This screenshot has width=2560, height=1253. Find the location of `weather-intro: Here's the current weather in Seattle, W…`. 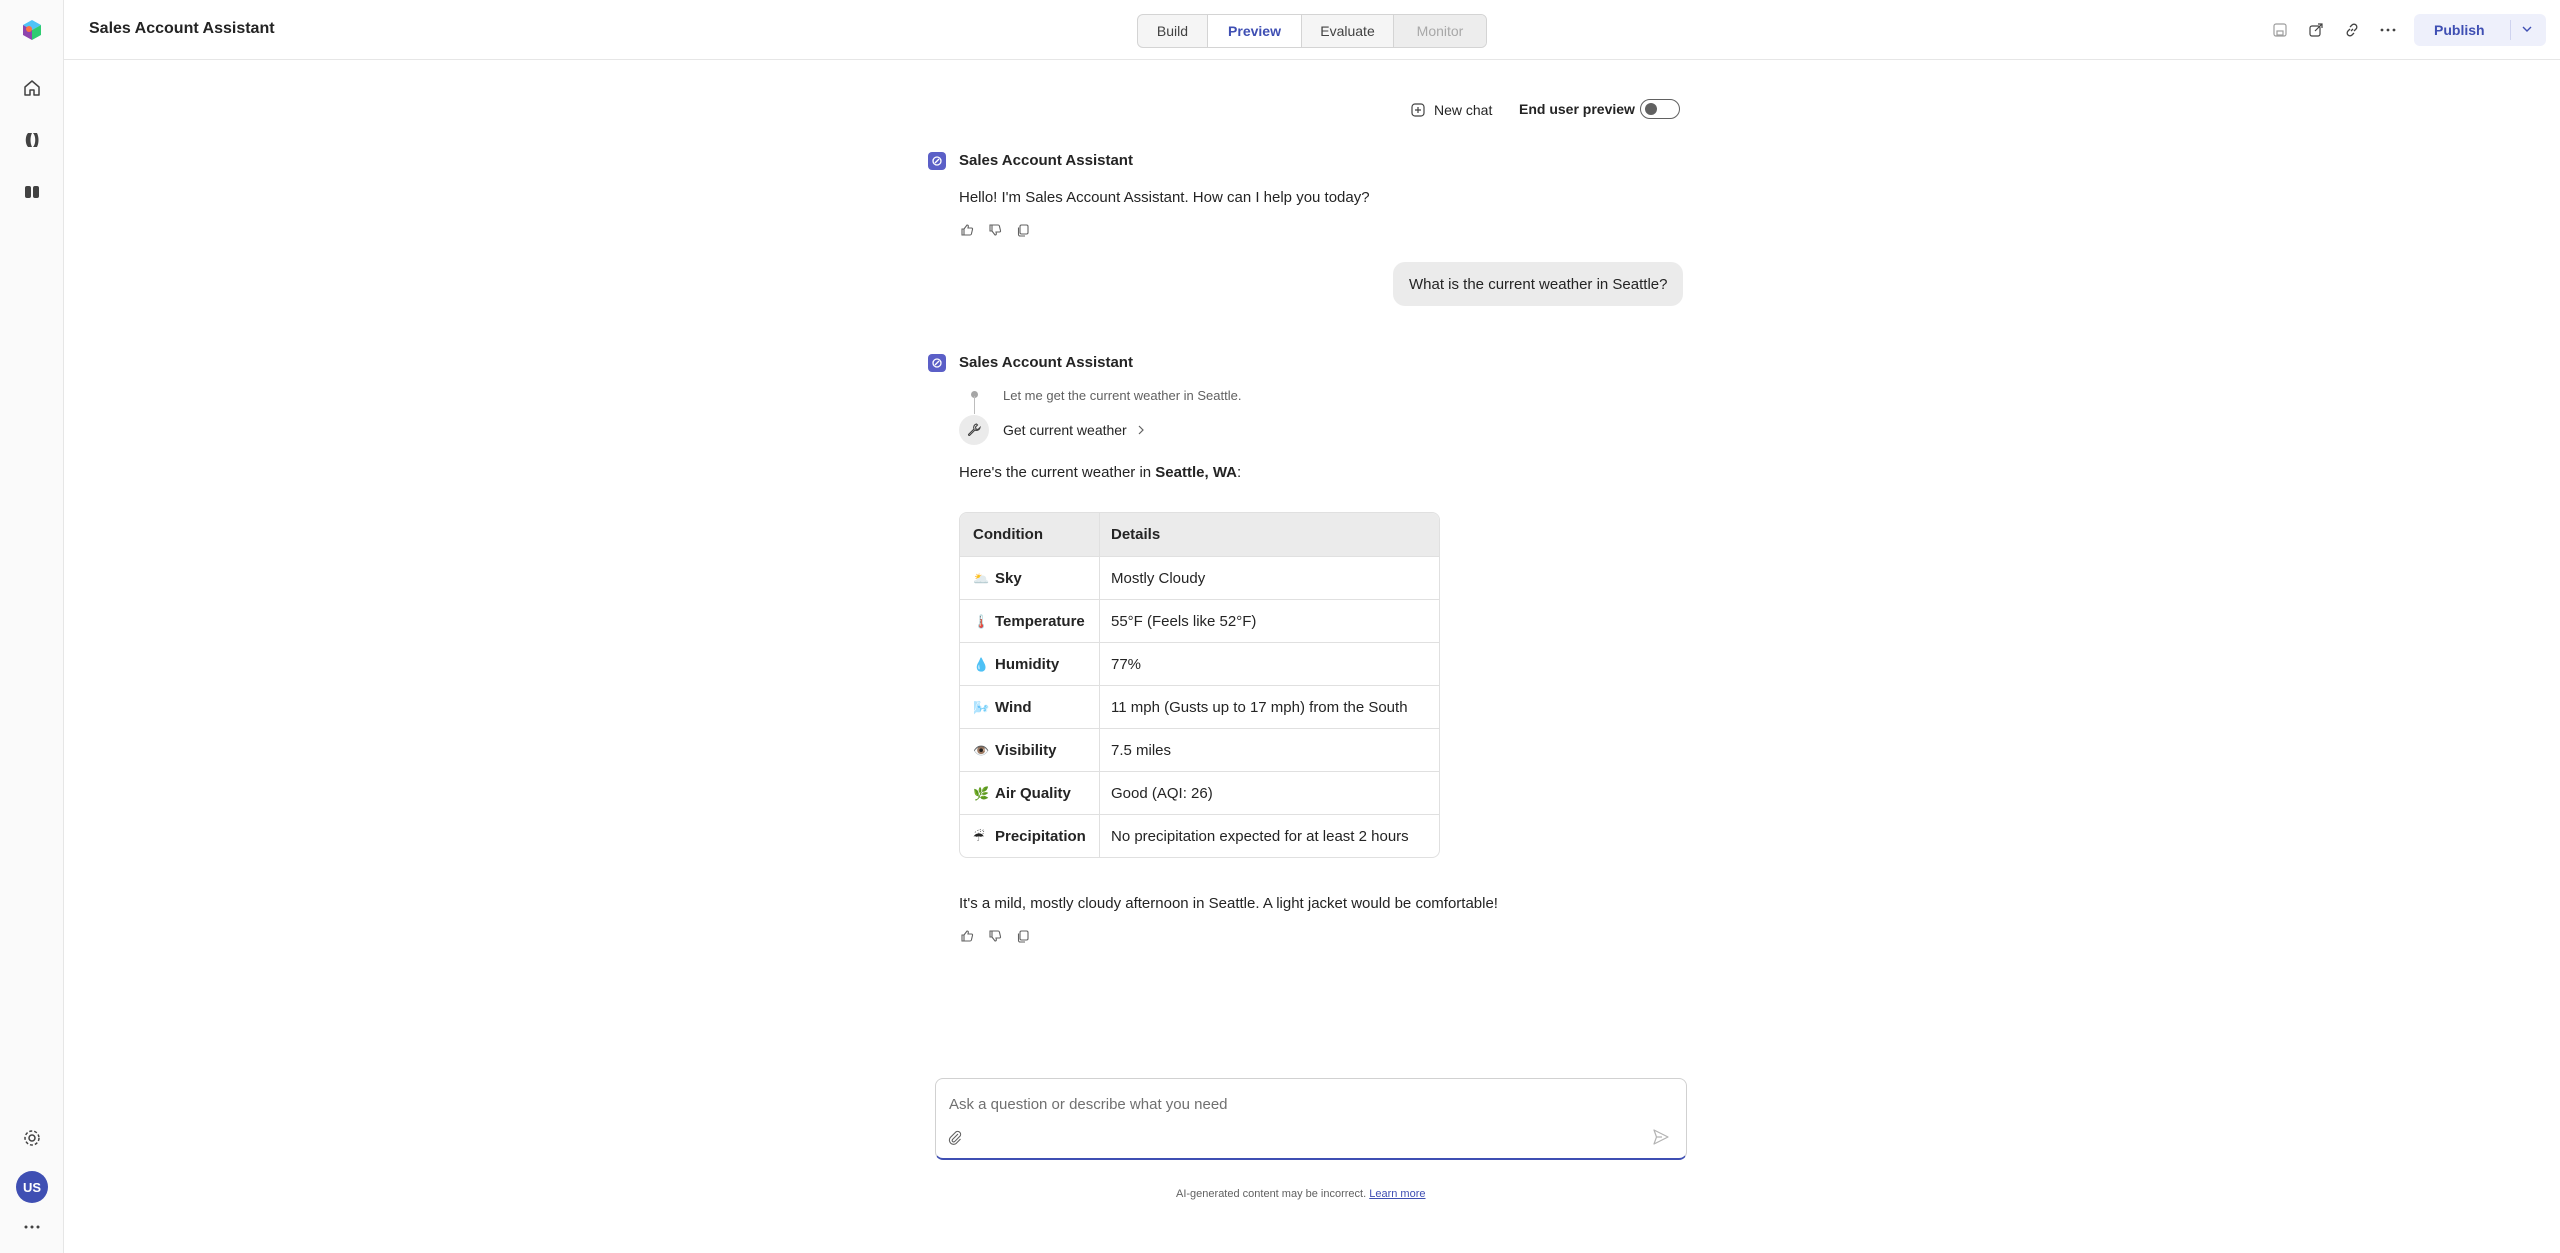

weather-intro: Here's the current weather in Seattle, W… is located at coordinates (1100, 472).